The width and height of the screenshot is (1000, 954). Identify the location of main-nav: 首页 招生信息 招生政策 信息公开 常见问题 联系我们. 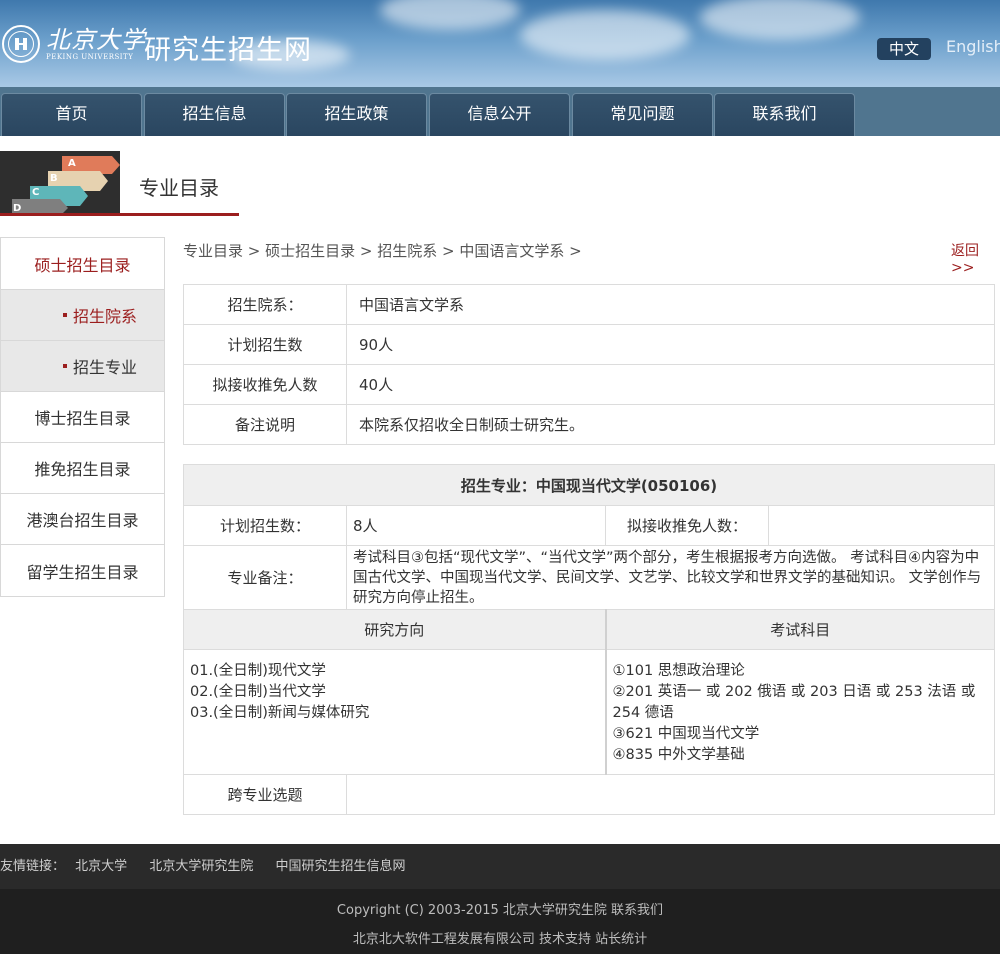
(500, 111).